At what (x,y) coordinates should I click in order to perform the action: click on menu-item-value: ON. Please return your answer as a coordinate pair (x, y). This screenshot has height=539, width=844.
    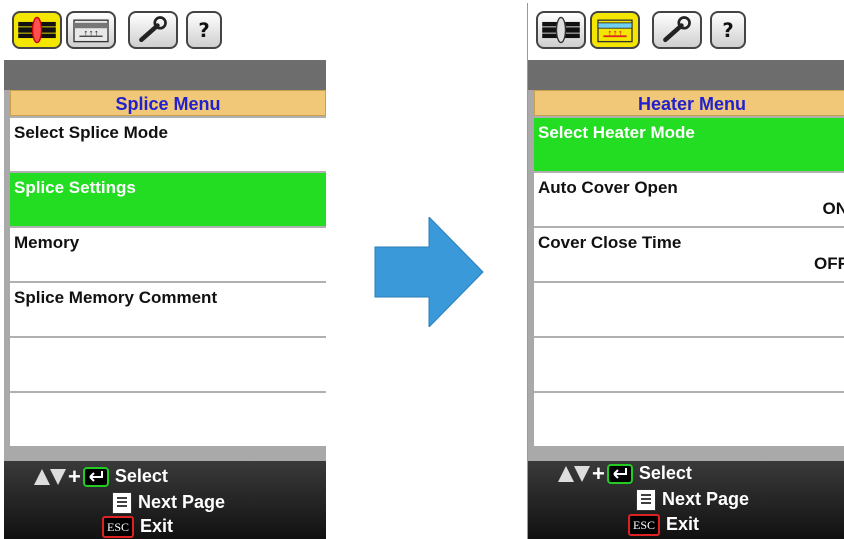
    Looking at the image, I should click on (833, 208).